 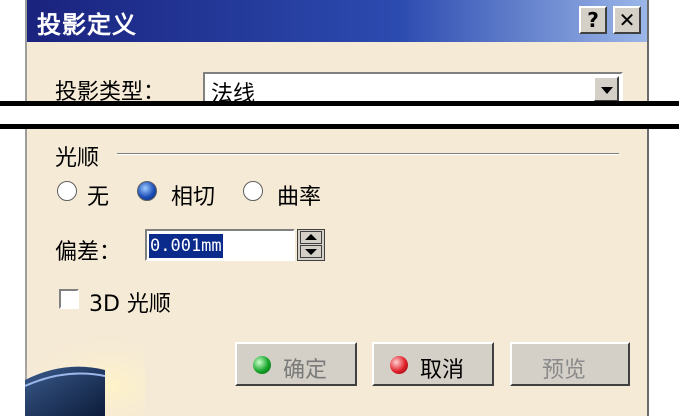 I want to click on spin-down-icon, so click(x=311, y=251).